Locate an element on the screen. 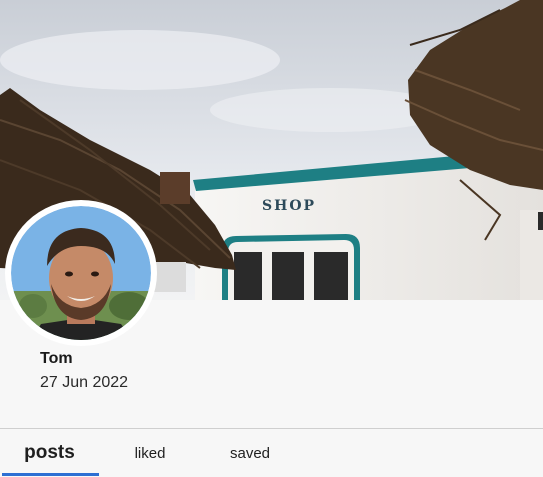 This screenshot has width=543, height=477. profile-name: Tom is located at coordinates (56, 358).